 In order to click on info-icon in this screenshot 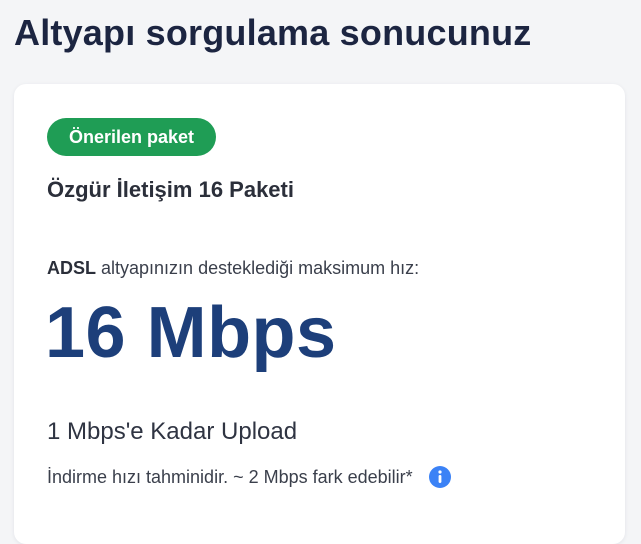, I will do `click(440, 477)`.